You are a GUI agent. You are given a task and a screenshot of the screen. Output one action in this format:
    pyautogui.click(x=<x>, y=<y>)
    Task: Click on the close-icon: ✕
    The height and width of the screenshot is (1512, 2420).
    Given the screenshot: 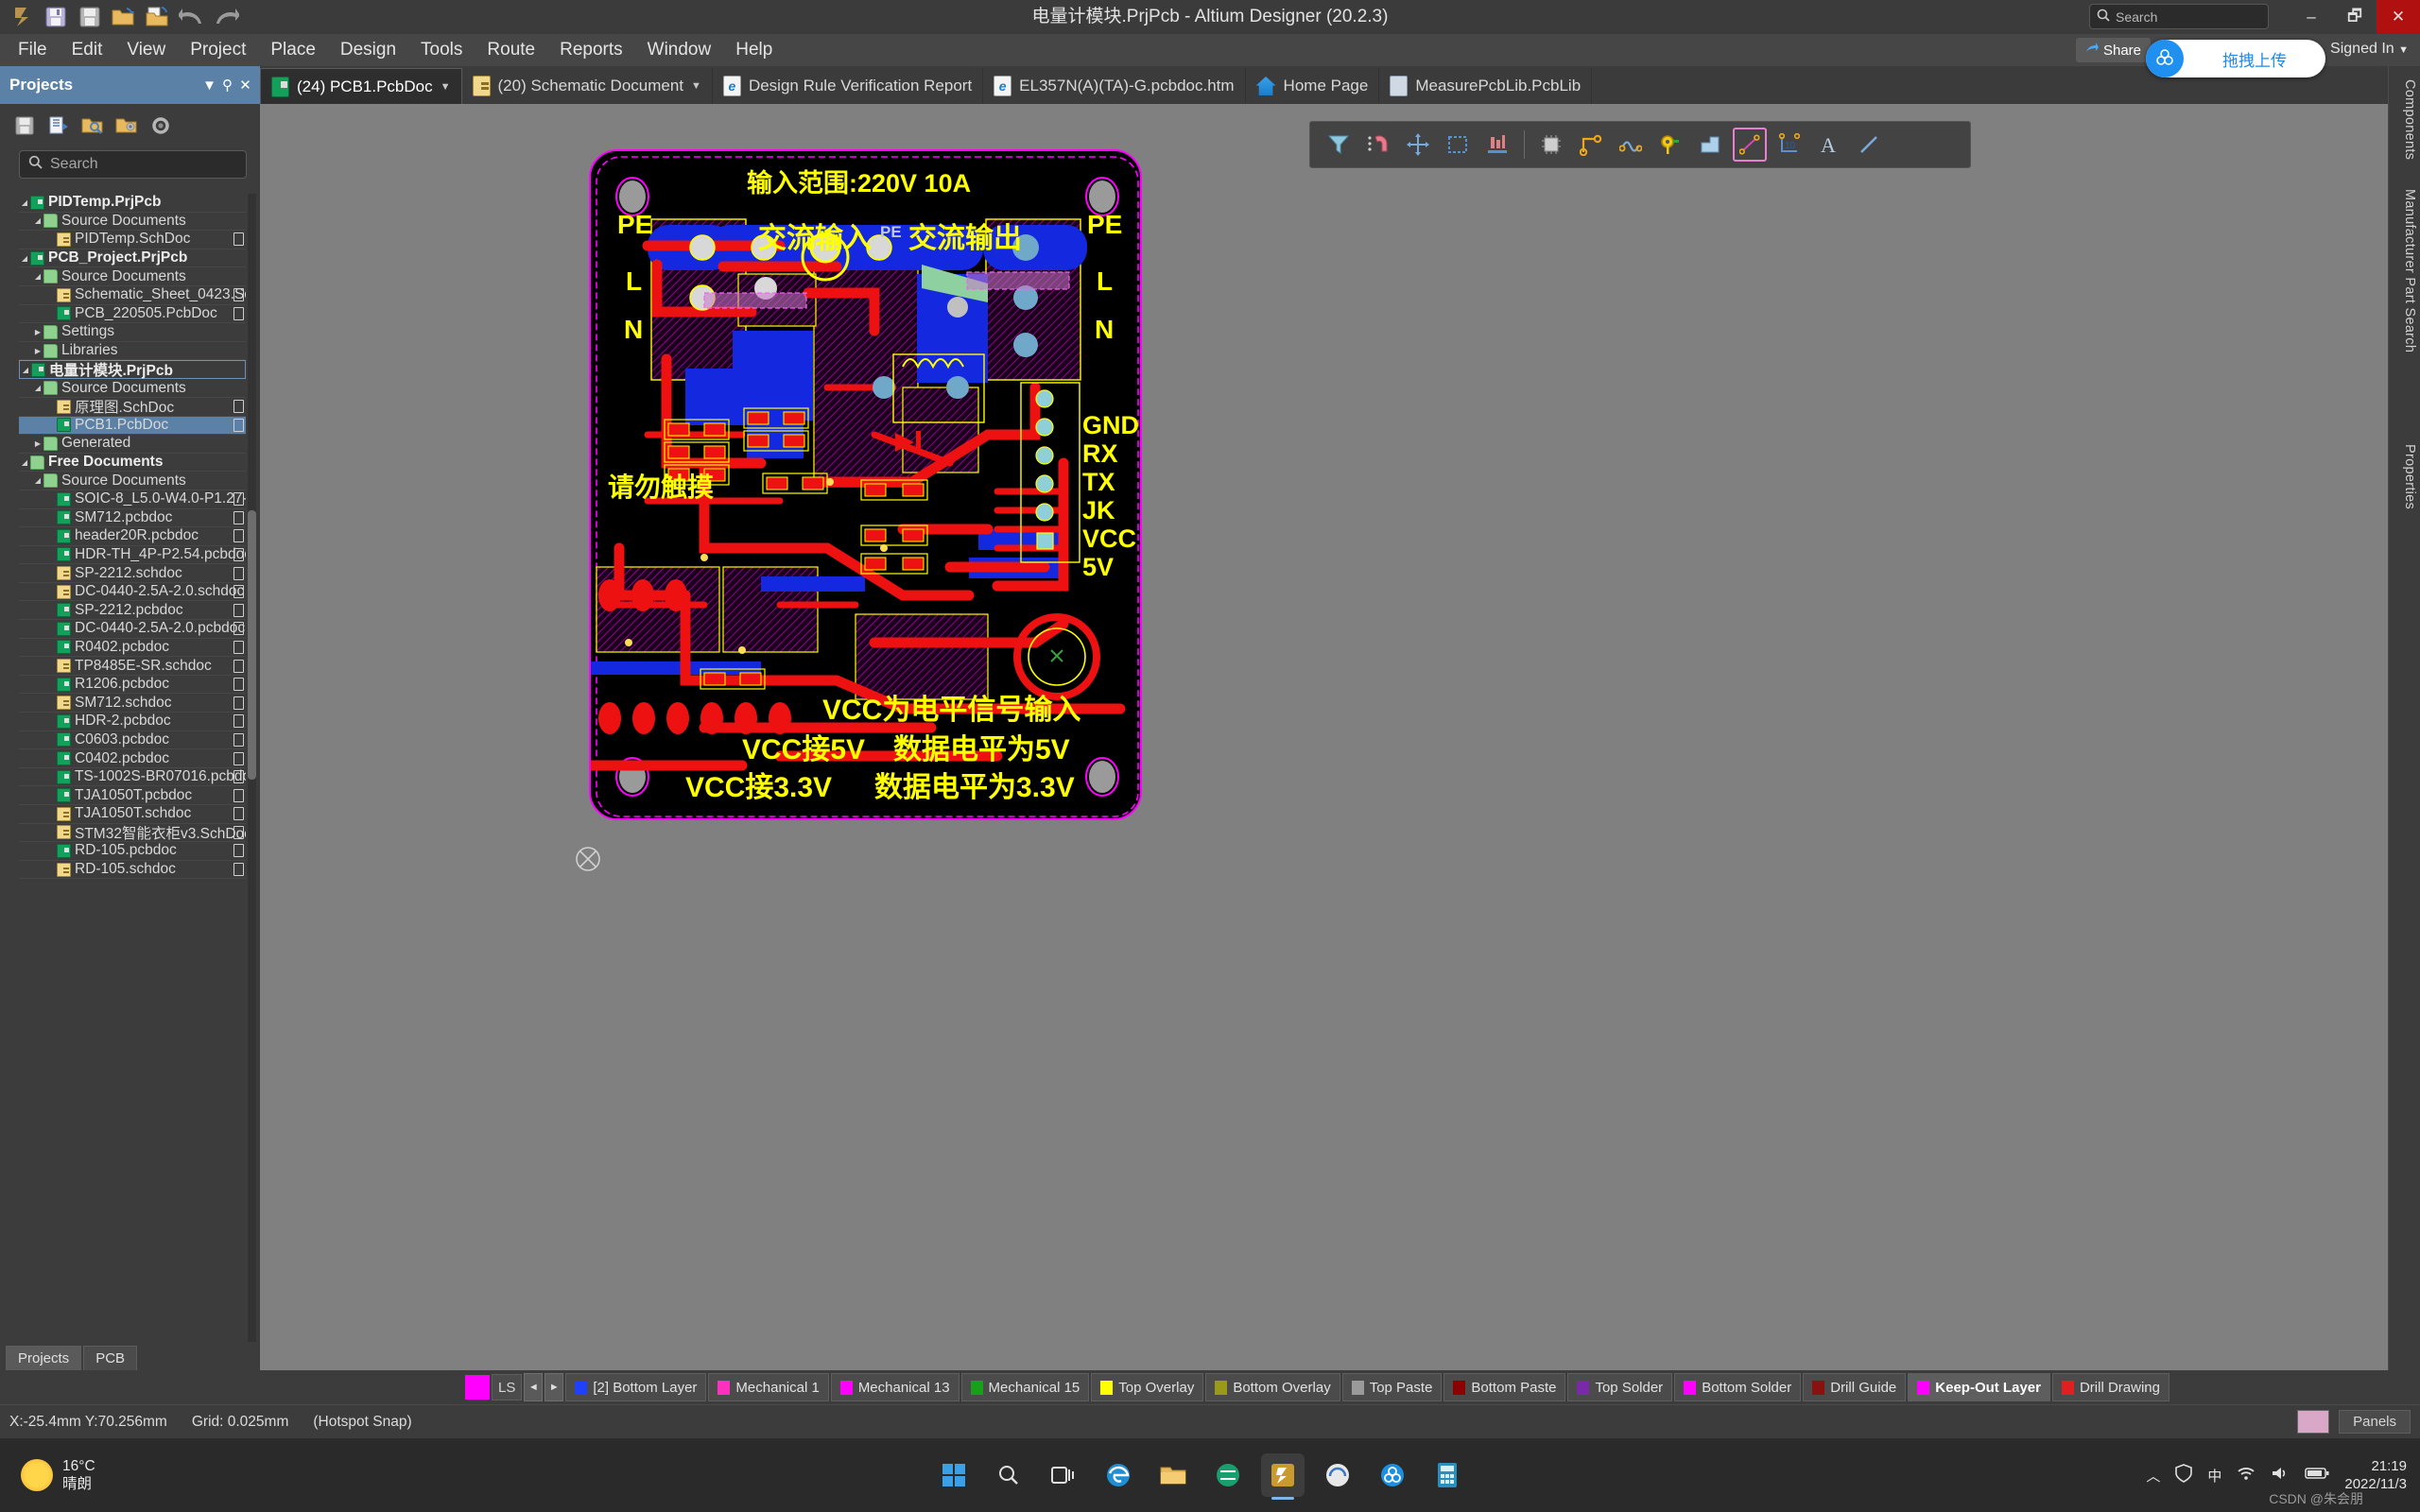 What is the action you would take?
    pyautogui.click(x=245, y=85)
    